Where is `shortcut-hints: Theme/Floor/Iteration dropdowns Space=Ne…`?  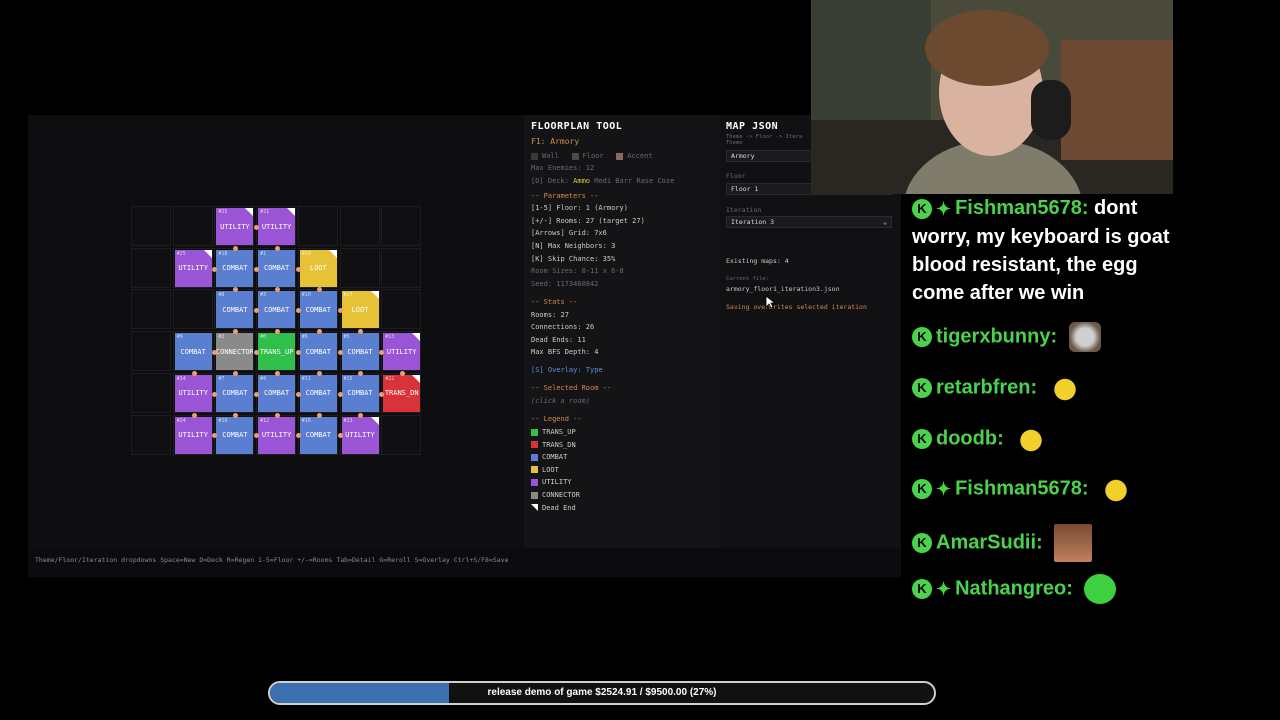 shortcut-hints: Theme/Floor/Iteration dropdowns Space=Ne… is located at coordinates (272, 560).